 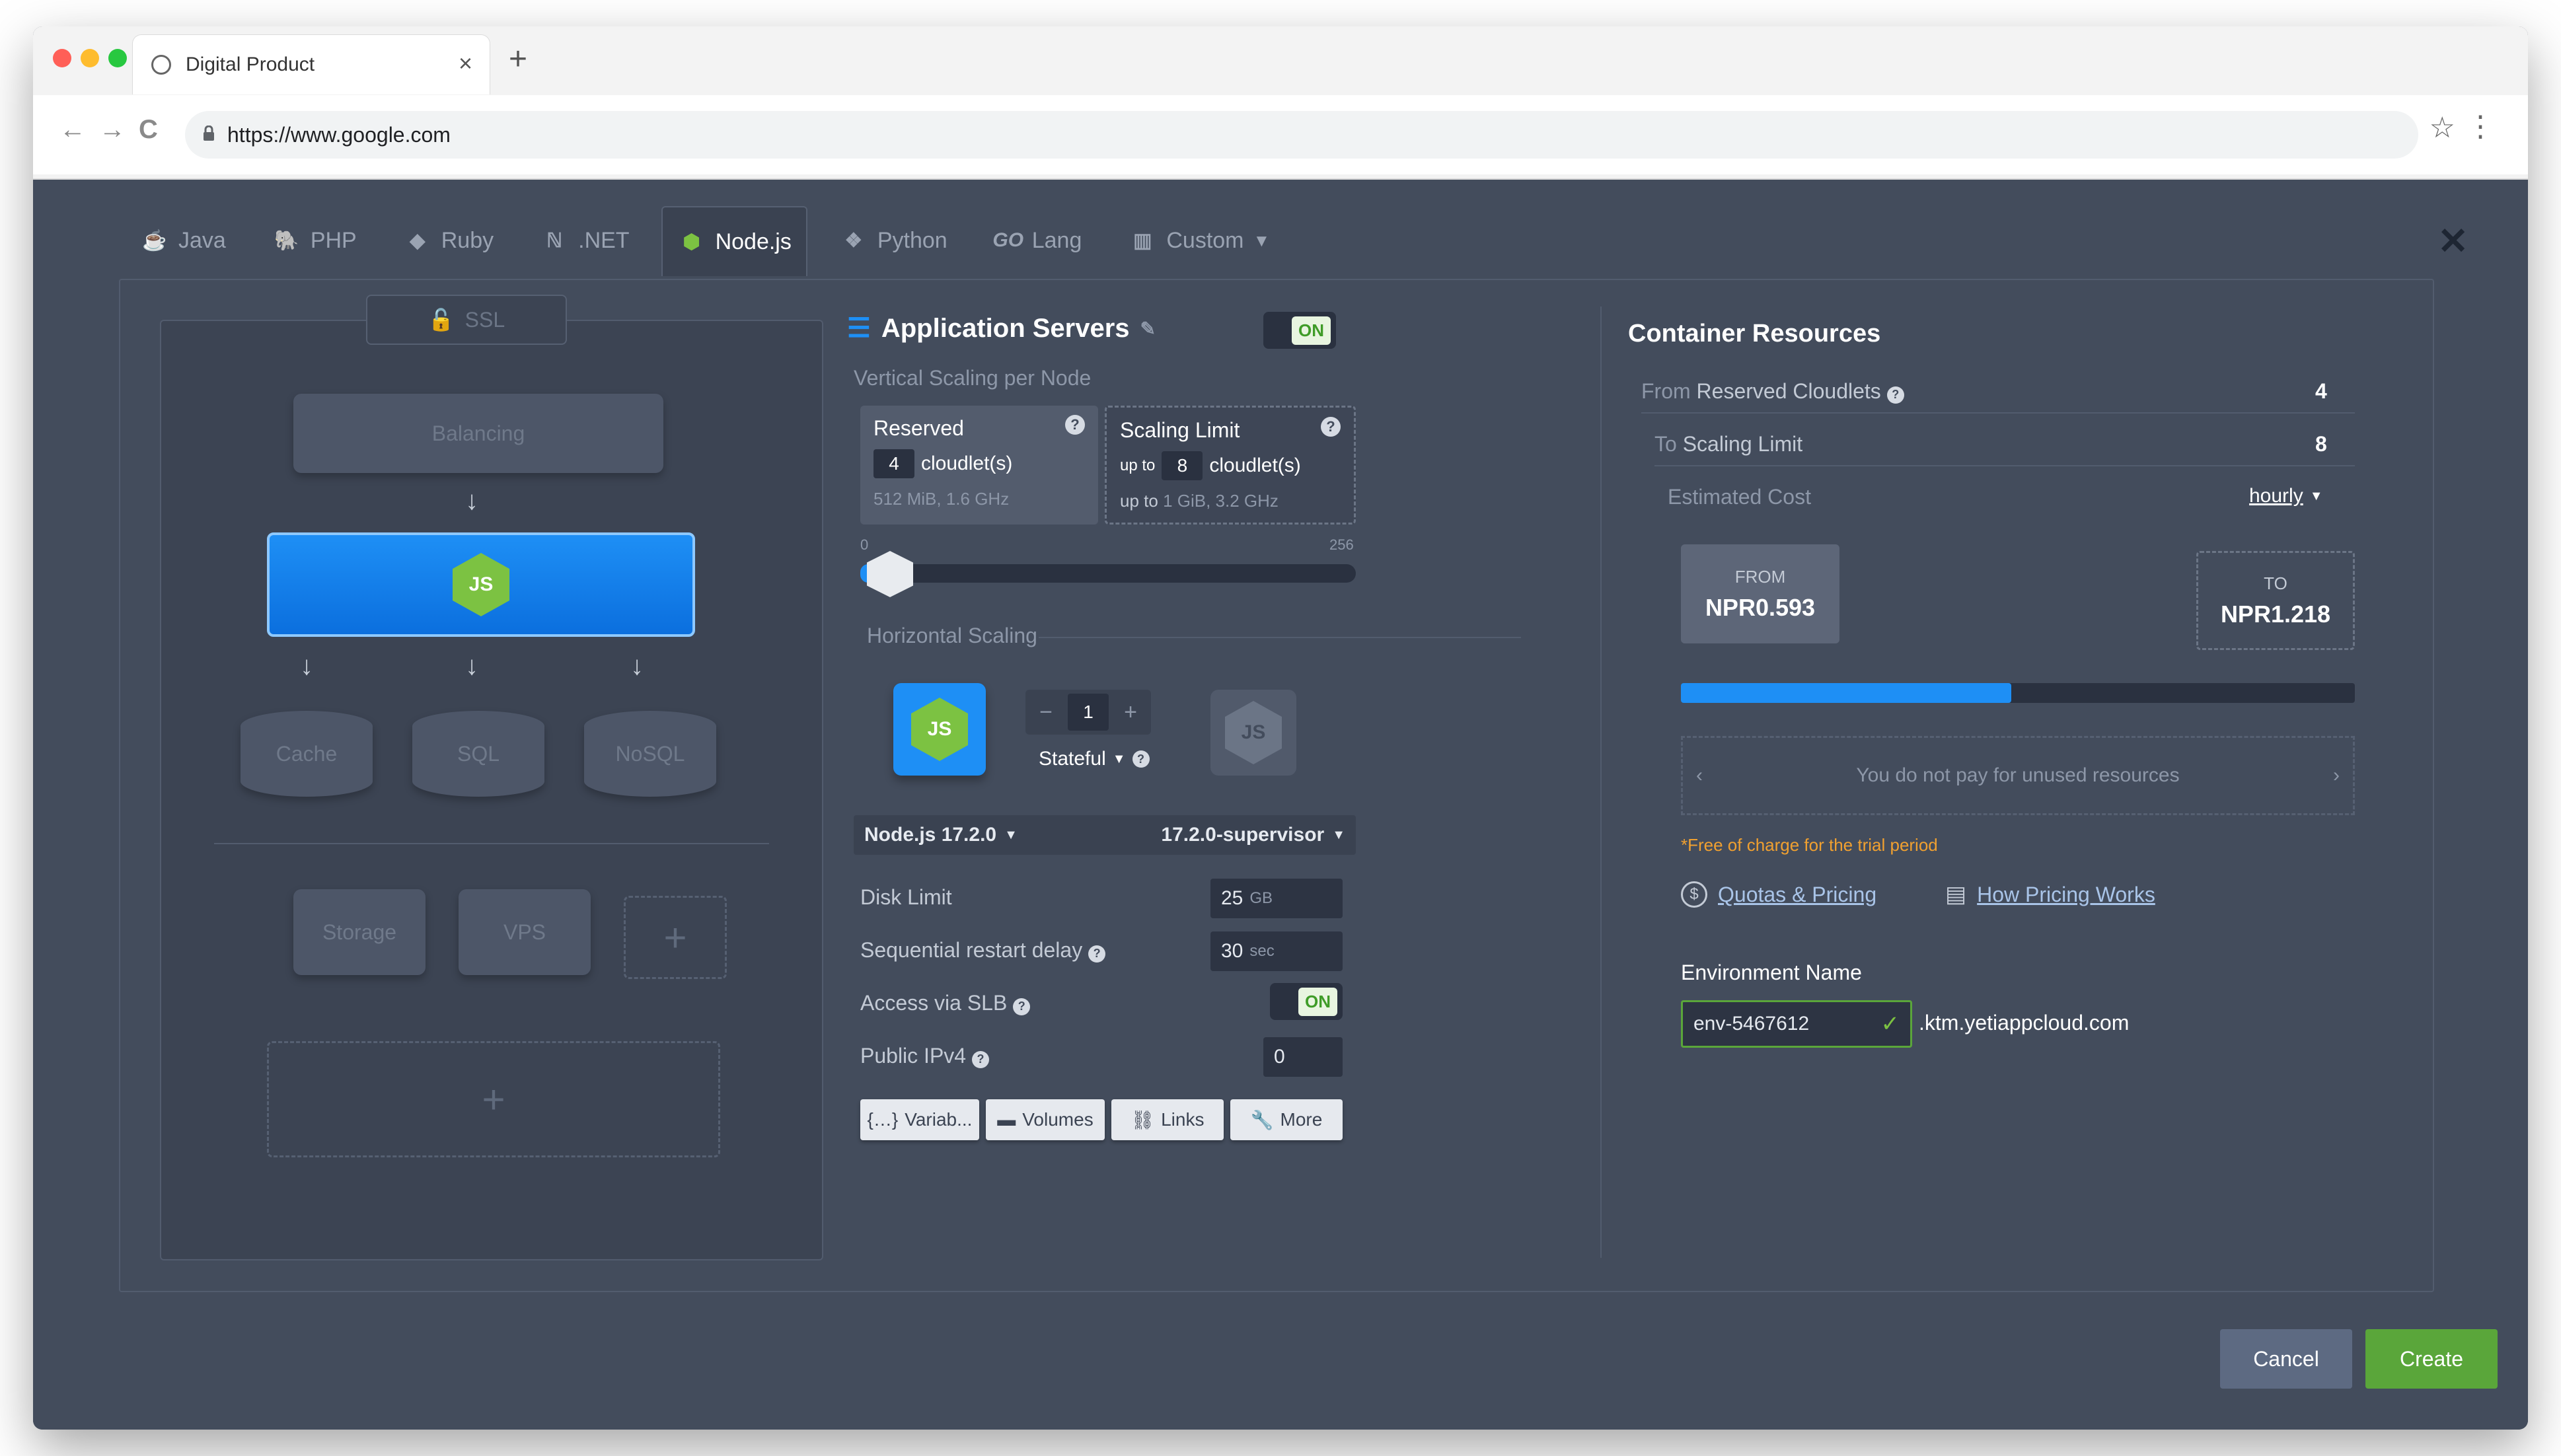 What do you see at coordinates (2452, 241) in the screenshot?
I see `close-wizard-button: ✕` at bounding box center [2452, 241].